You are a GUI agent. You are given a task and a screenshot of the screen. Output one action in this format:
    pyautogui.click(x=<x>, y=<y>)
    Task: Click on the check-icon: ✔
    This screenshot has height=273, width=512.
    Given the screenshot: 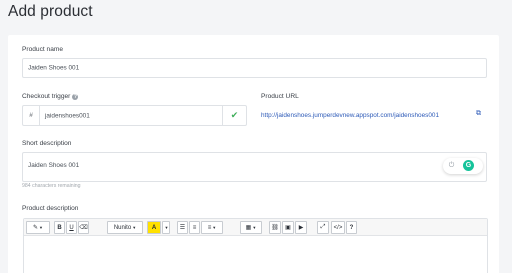 What is the action you would take?
    pyautogui.click(x=234, y=115)
    